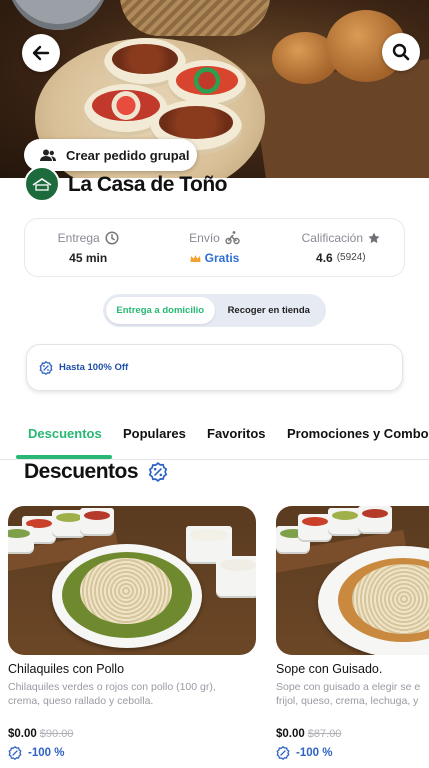  I want to click on tab-populares: Populares, so click(154, 433).